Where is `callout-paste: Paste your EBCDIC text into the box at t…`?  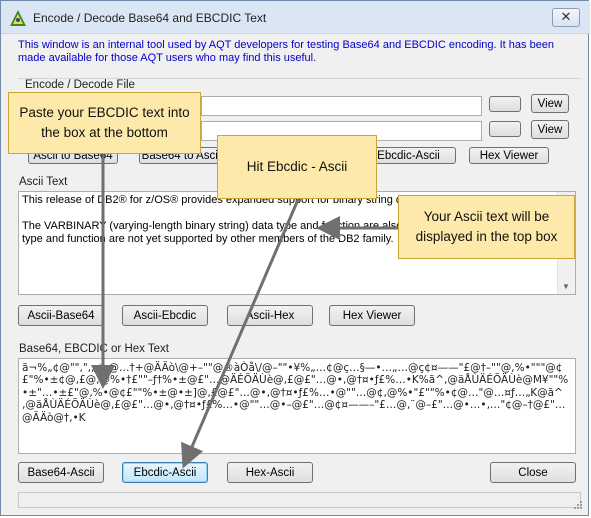 callout-paste: Paste your EBCDIC text into the box at t… is located at coordinates (104, 123).